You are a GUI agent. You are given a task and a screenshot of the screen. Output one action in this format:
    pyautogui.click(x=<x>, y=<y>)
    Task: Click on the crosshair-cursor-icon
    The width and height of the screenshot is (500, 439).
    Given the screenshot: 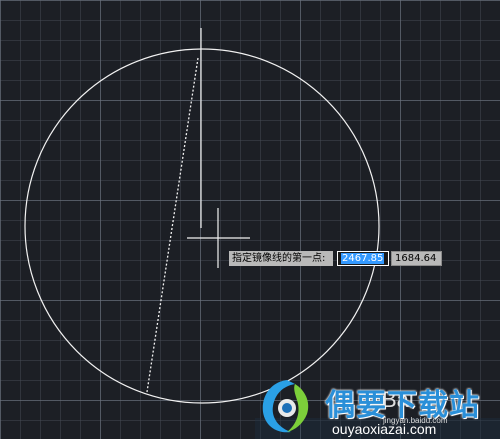 What is the action you would take?
    pyautogui.click(x=218, y=148)
    